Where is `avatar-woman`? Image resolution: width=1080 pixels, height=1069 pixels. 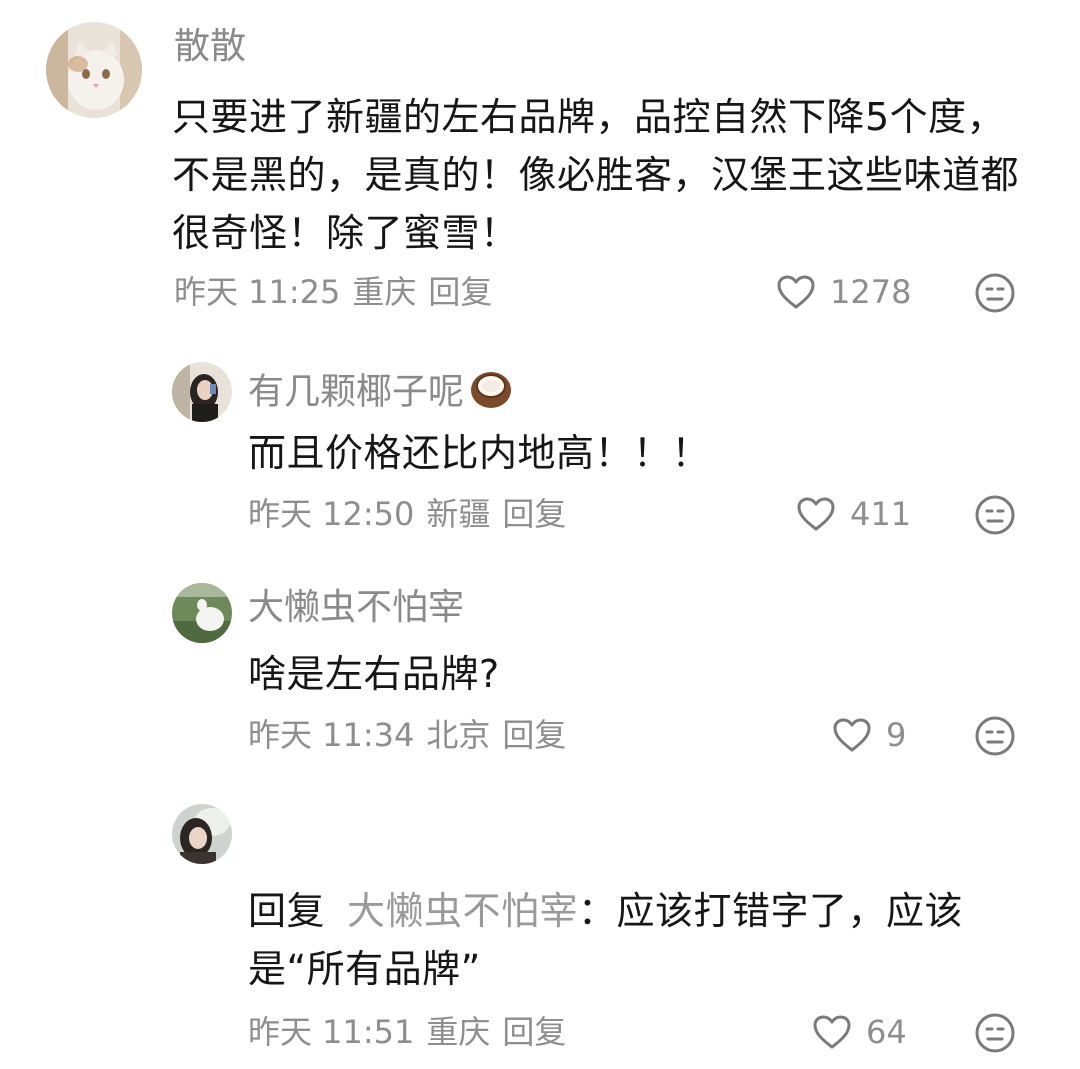 avatar-woman is located at coordinates (202, 834).